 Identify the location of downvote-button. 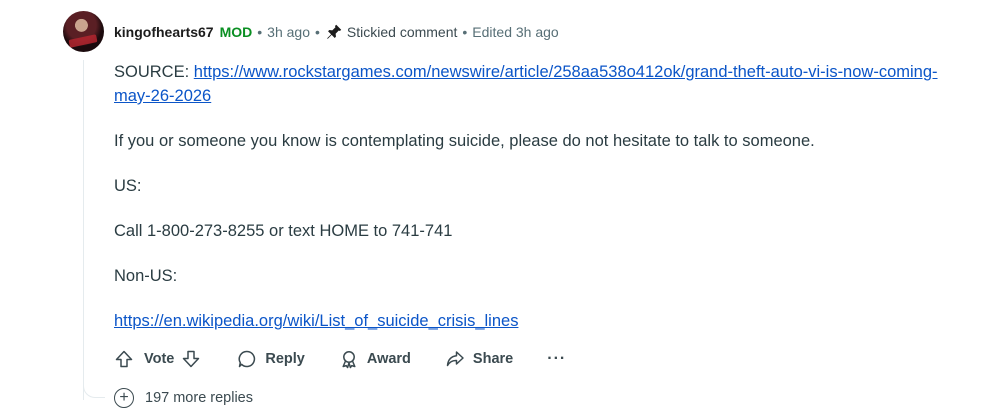
(191, 359).